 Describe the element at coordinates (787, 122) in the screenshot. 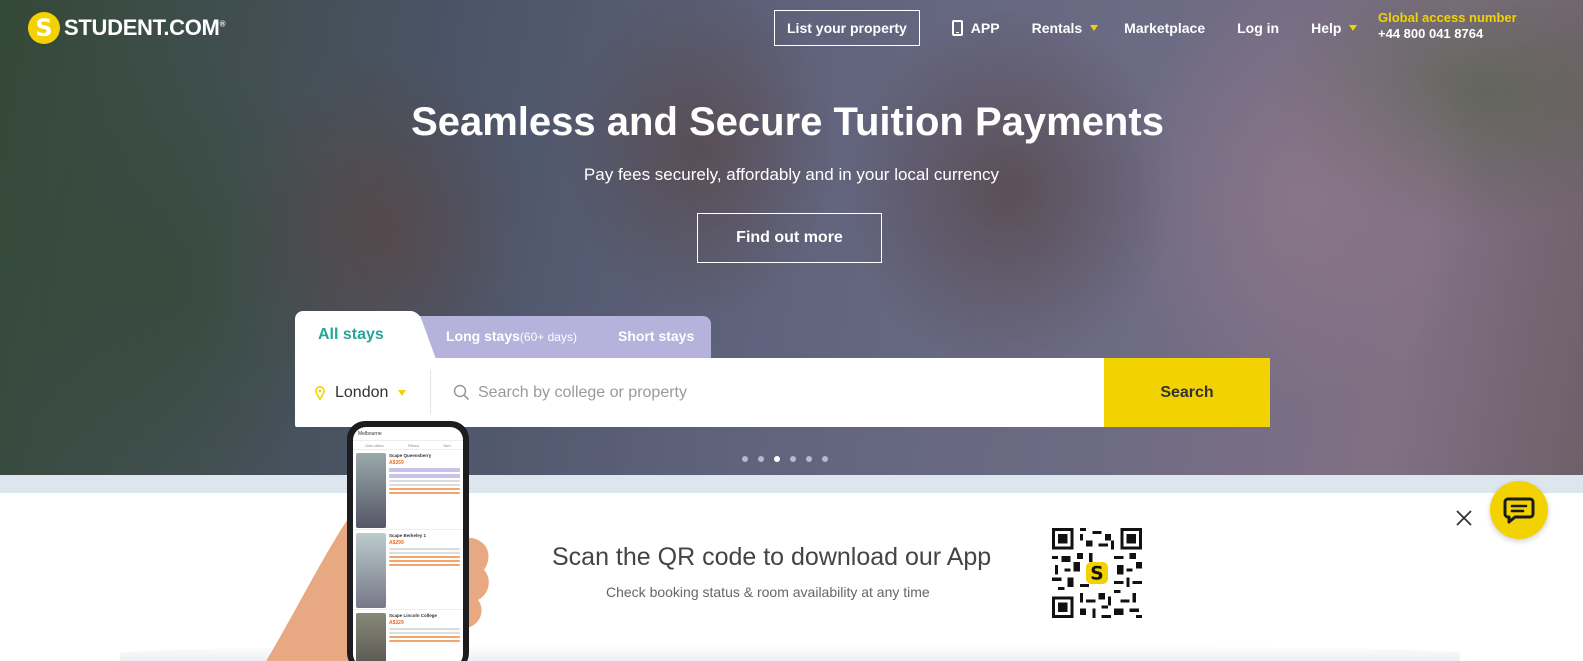

I see `hero-headline: Seamless and Secure Tuition Payments` at that location.